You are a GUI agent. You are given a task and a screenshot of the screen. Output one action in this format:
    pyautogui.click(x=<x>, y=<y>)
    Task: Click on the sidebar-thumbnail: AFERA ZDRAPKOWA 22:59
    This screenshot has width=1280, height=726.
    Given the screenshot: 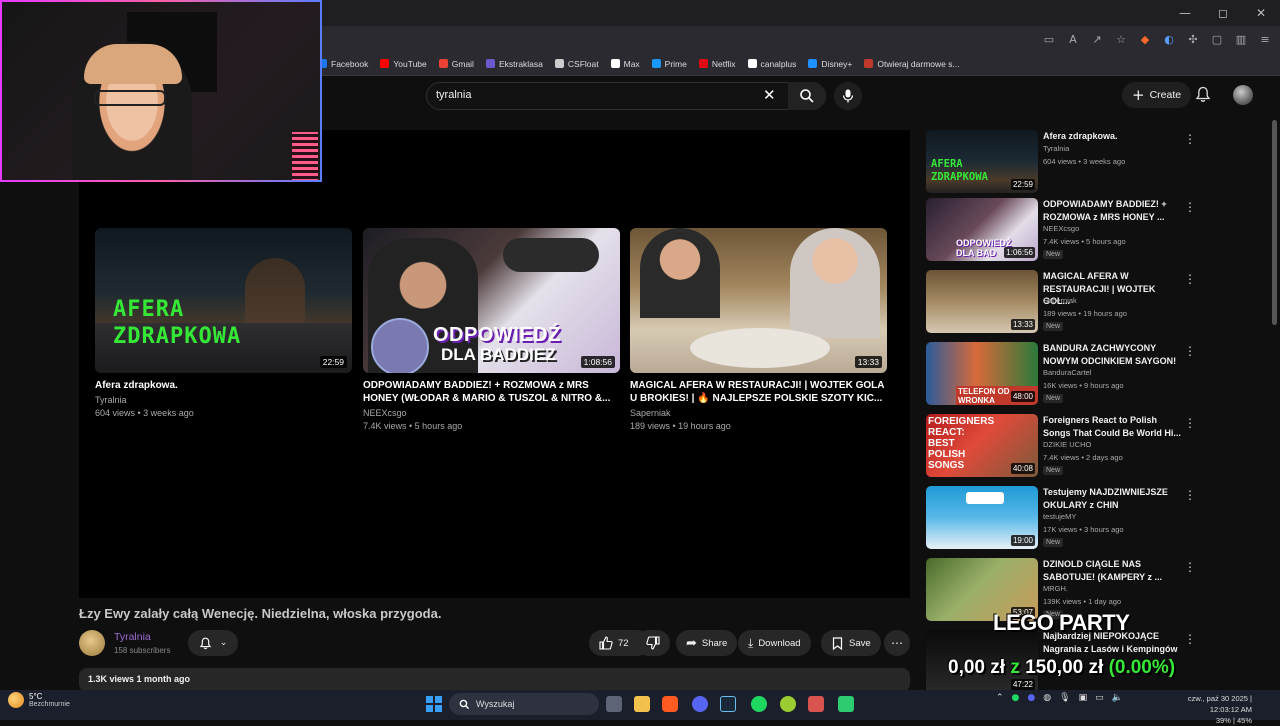 What is the action you would take?
    pyautogui.click(x=982, y=161)
    